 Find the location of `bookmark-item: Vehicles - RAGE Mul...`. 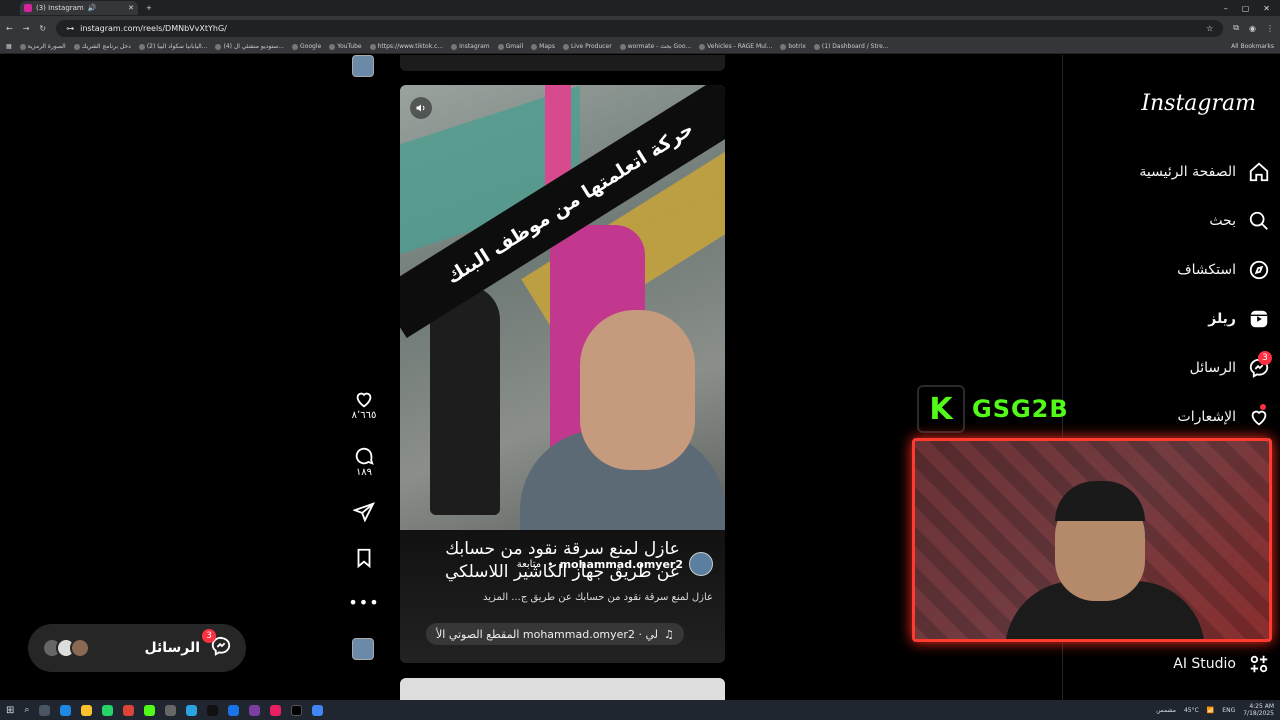

bookmark-item: Vehicles - RAGE Mul... is located at coordinates (735, 46).